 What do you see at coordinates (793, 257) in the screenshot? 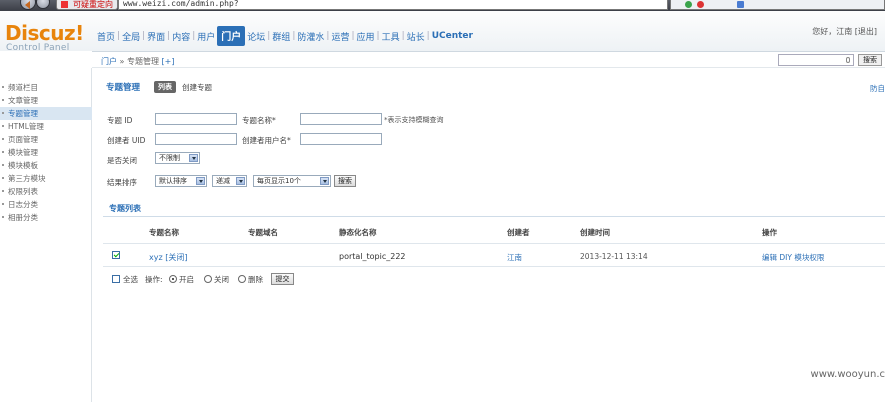
I see `topic-actions-links: 编辑 DIY 模块权限` at bounding box center [793, 257].